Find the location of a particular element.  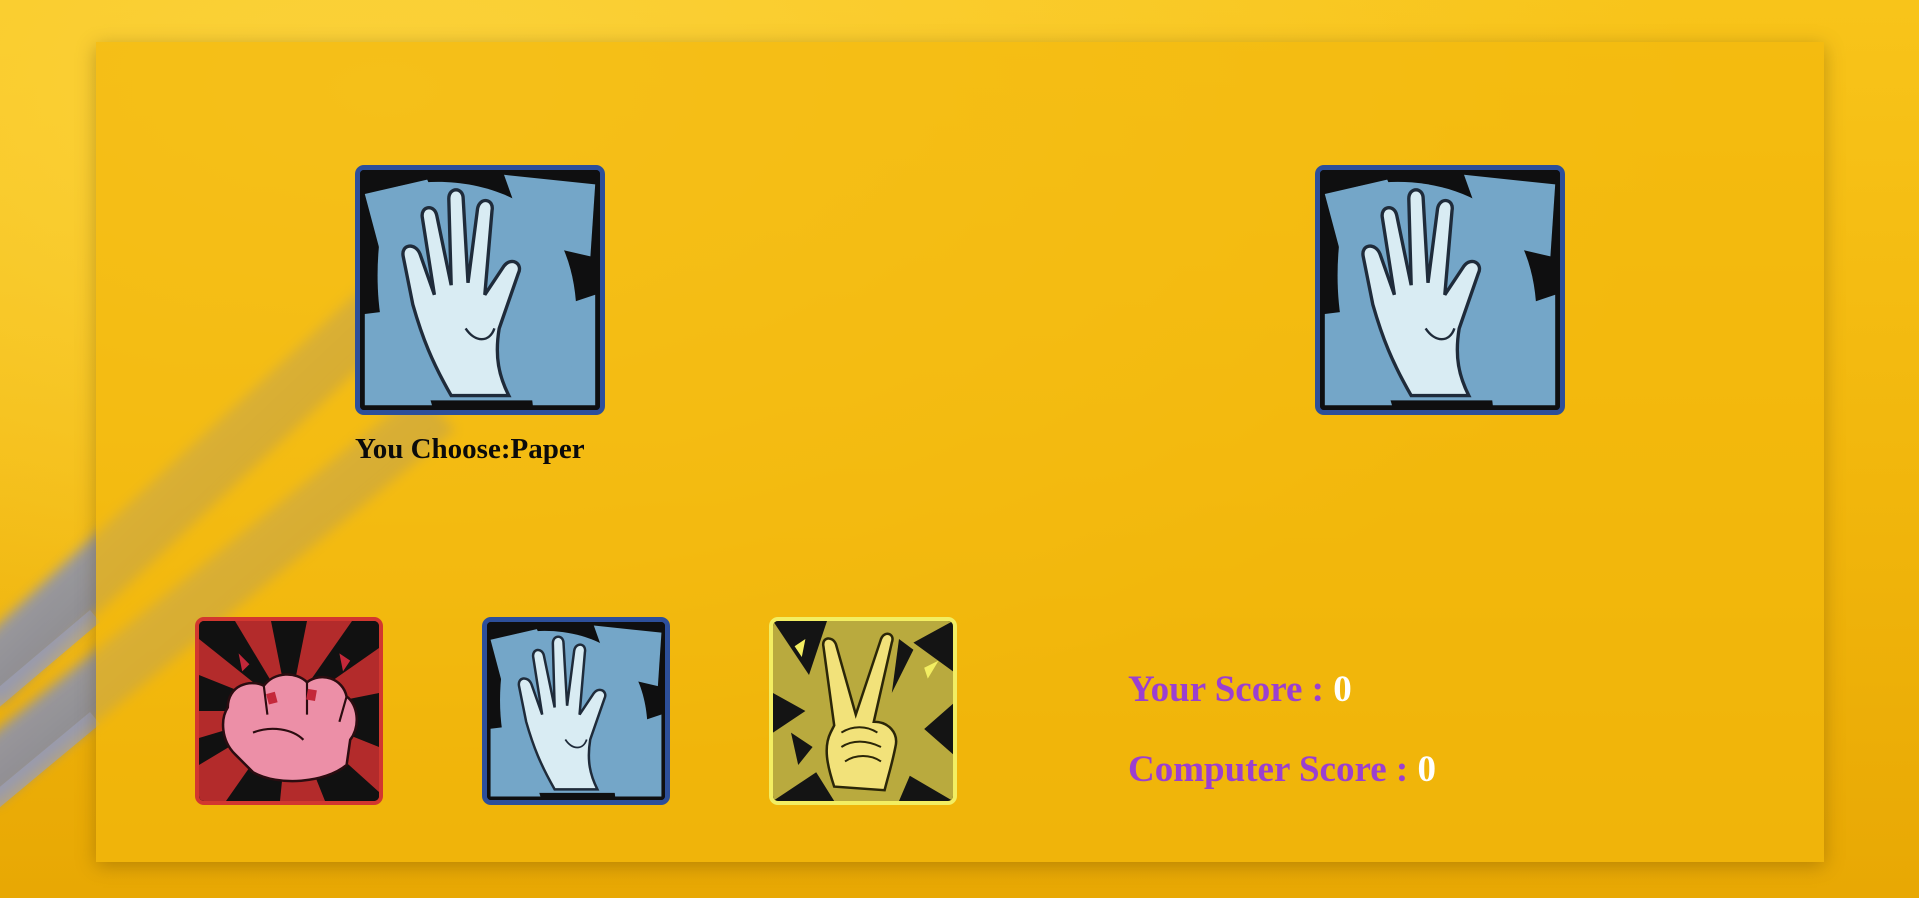

computer-choice-paper-tile is located at coordinates (1440, 290).